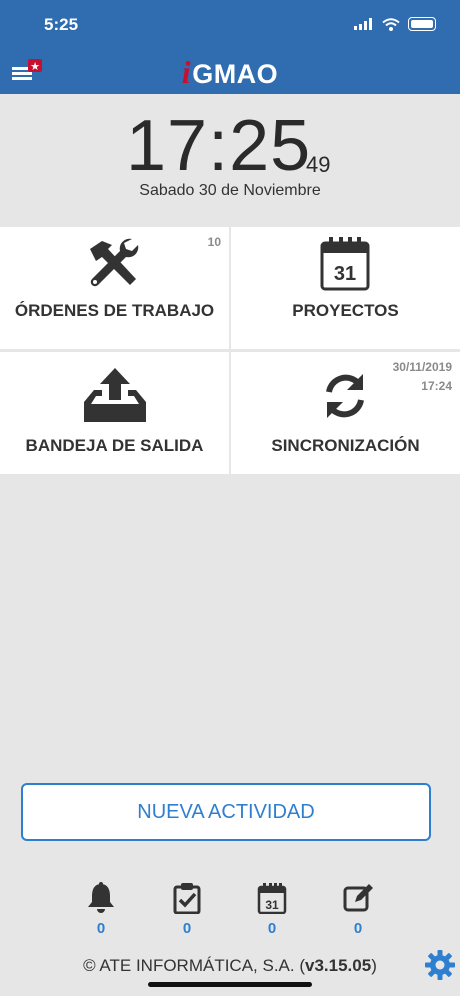 Image resolution: width=460 pixels, height=996 pixels. I want to click on sync-icon, so click(345, 396).